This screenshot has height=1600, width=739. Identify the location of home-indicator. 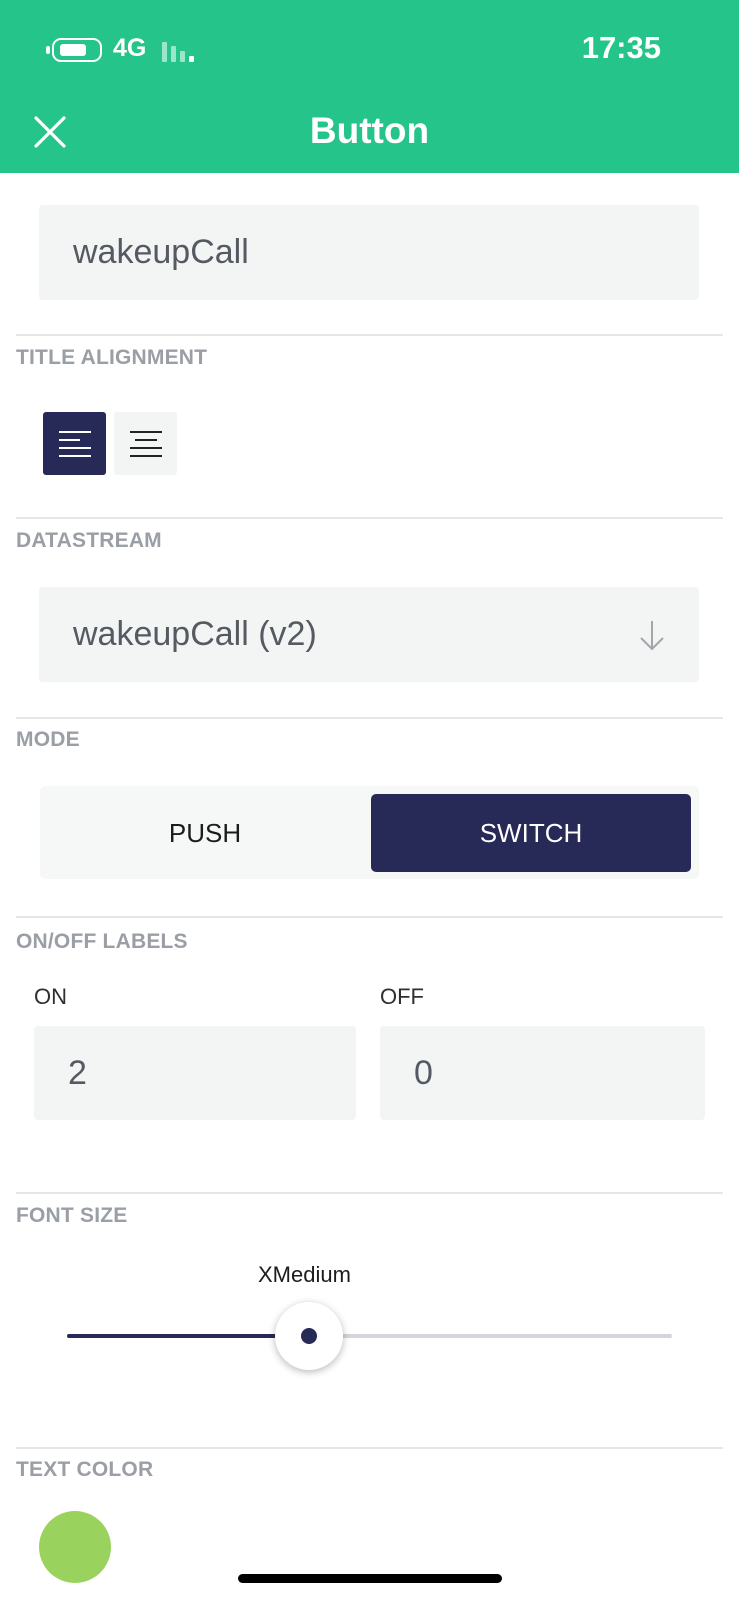
(370, 1578).